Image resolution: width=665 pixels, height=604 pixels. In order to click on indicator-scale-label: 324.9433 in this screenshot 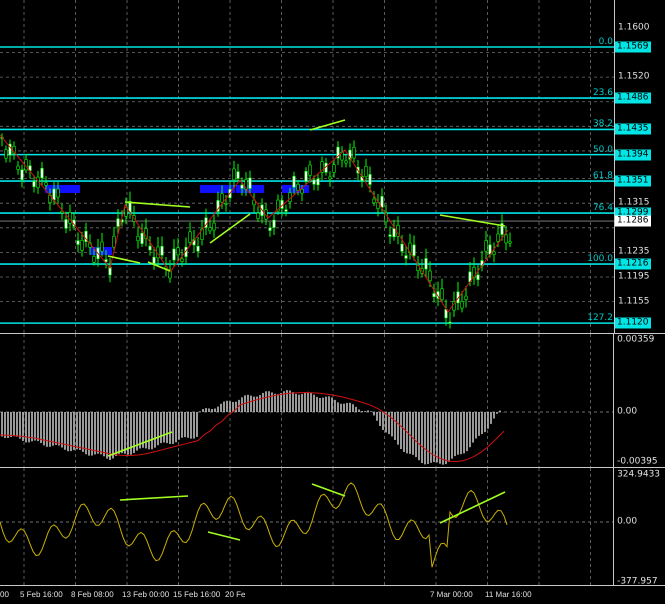, I will do `click(638, 475)`.